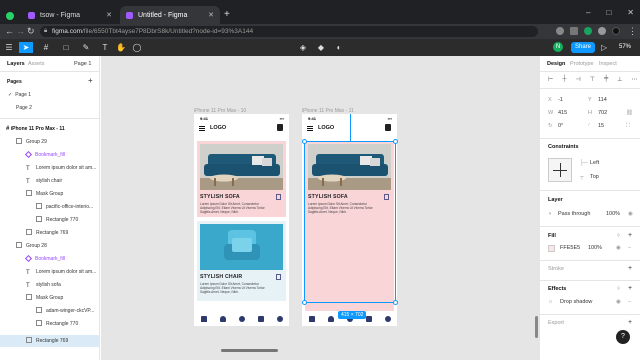 The image size is (640, 360). I want to click on align-vcenter-icon: ╪, so click(606, 79).